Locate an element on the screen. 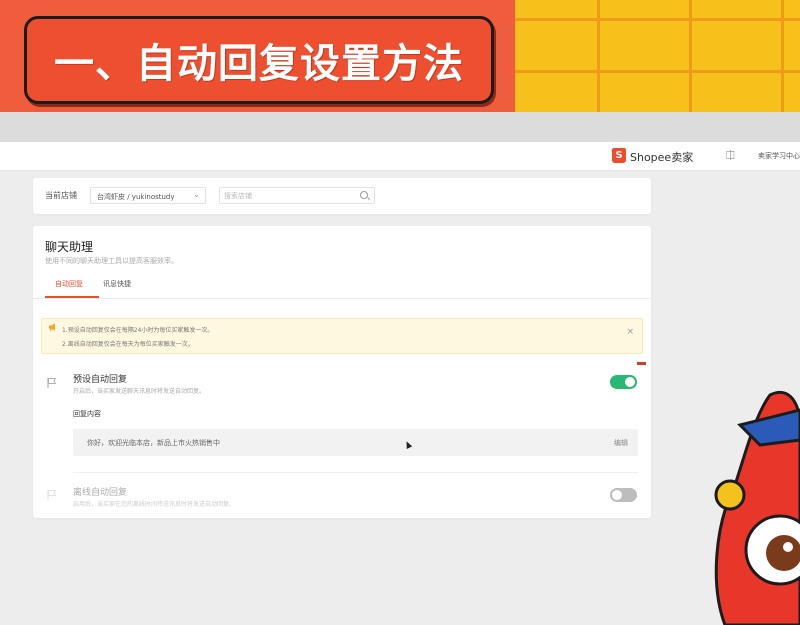 The image size is (800, 625). reply-content-box: 你好，欢迎光临本店，新品上市火热销售中 编辑 is located at coordinates (355, 442).